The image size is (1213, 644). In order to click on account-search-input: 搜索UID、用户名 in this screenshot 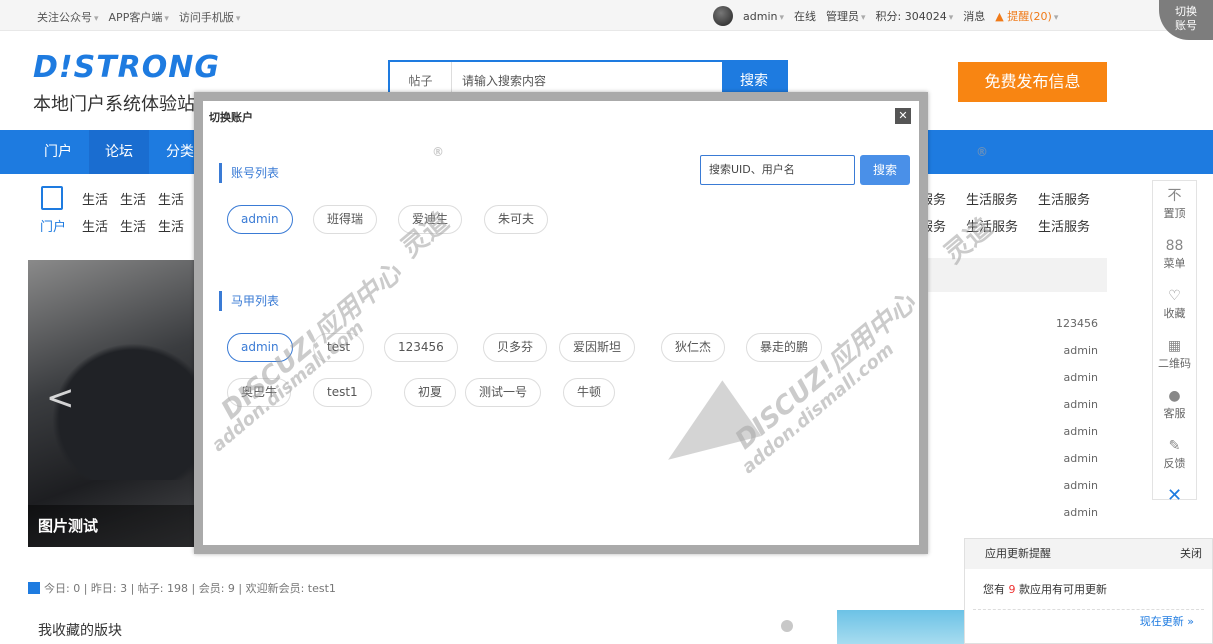, I will do `click(777, 170)`.